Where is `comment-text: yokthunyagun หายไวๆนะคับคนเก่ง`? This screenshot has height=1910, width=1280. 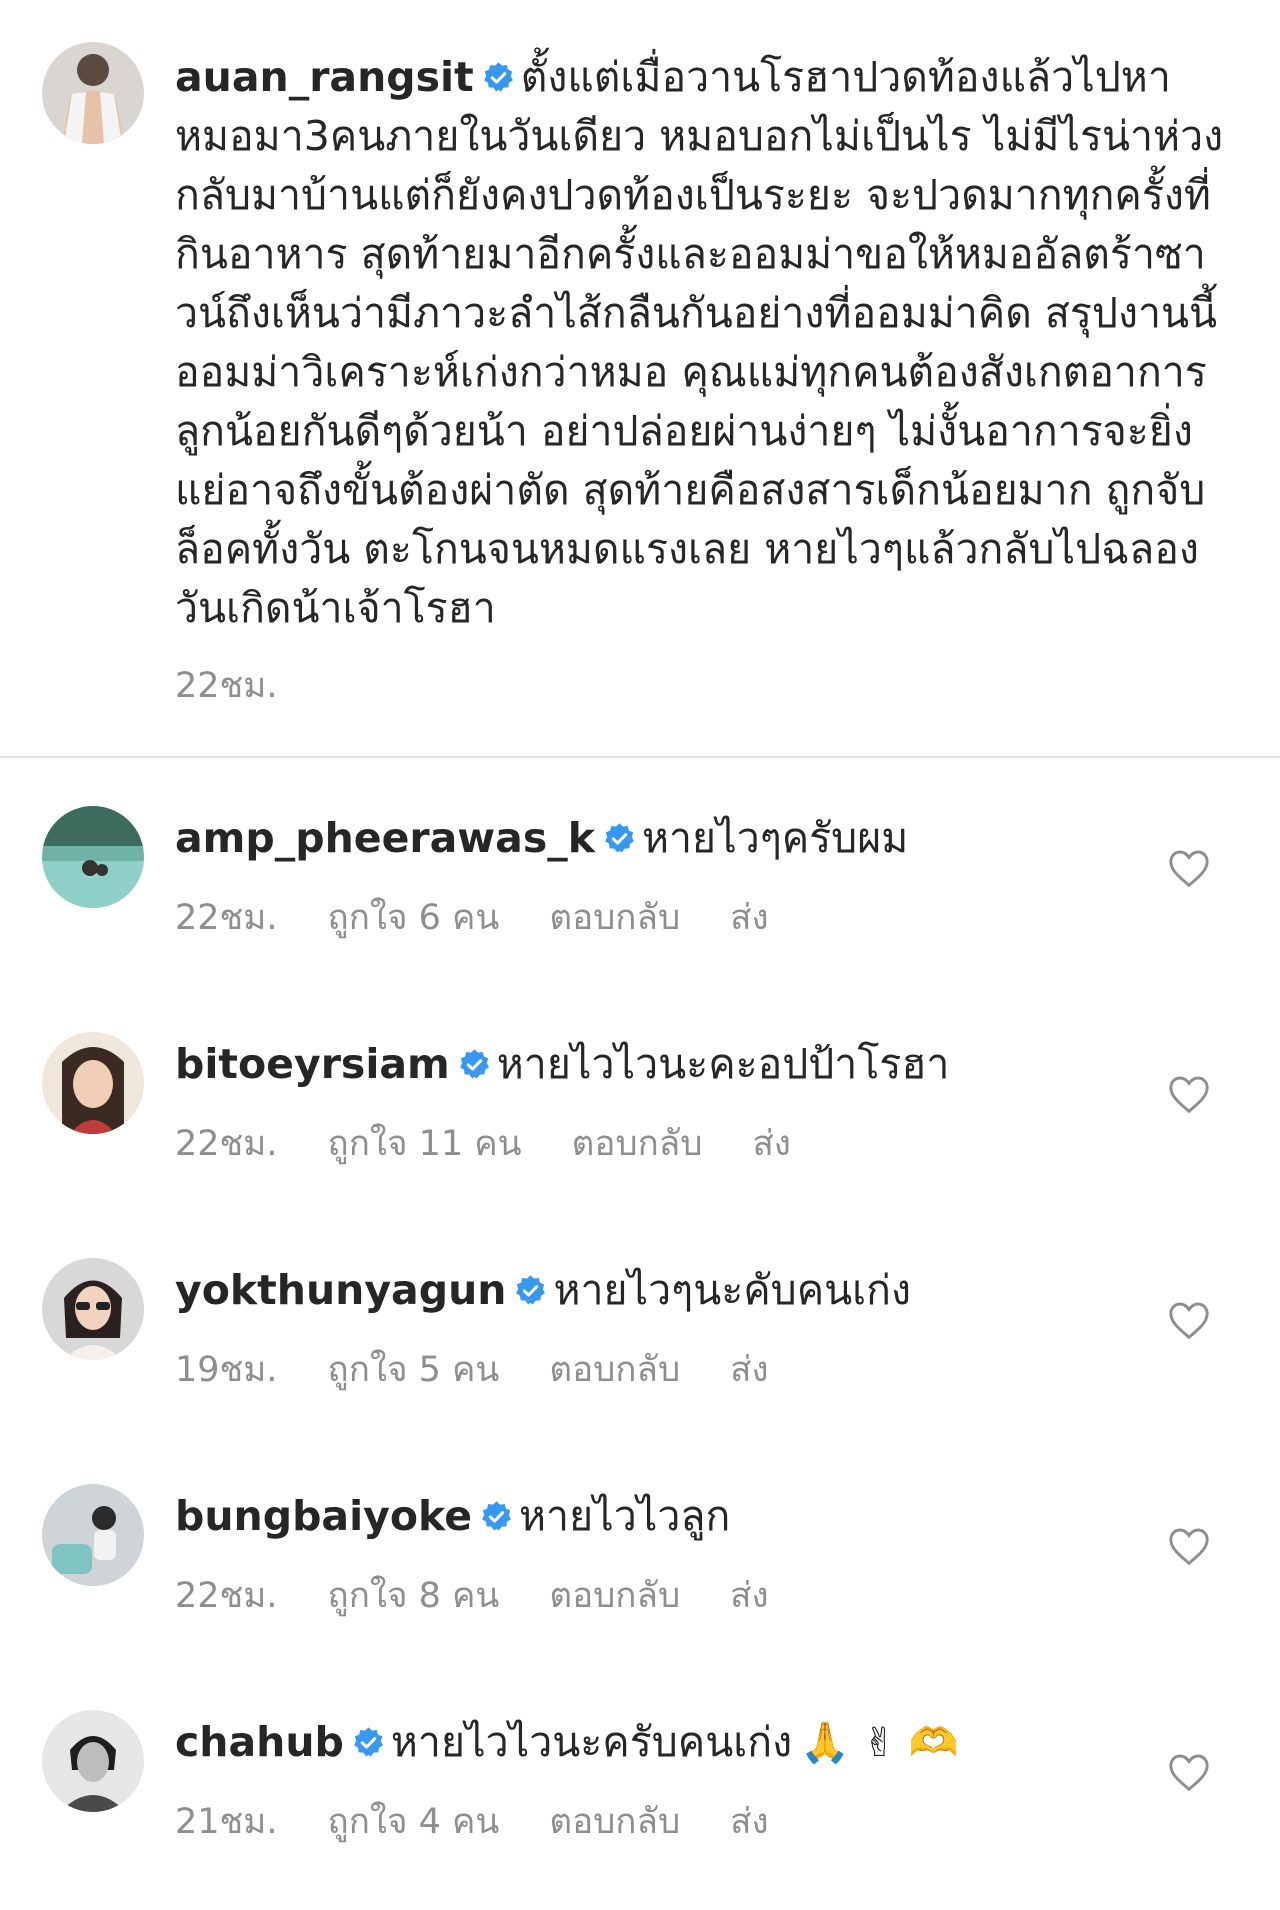 comment-text: yokthunyagun หายไวๆนะคับคนเก่ง is located at coordinates (543, 1290).